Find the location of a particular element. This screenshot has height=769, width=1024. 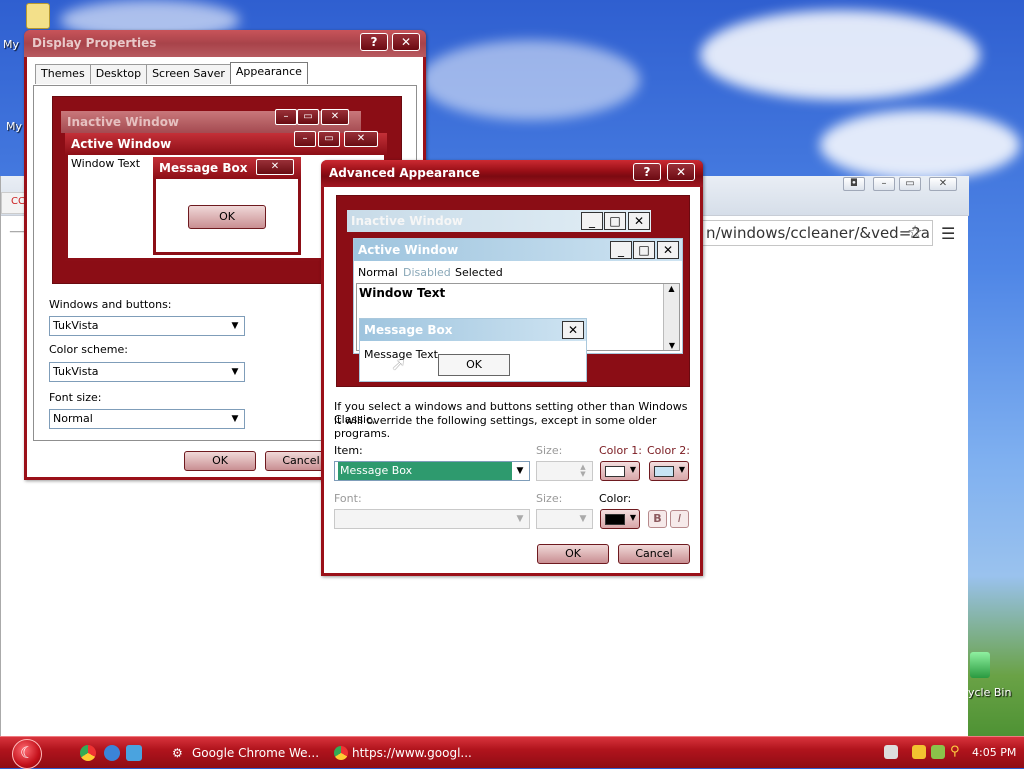

cancel-button: Cancel is located at coordinates (654, 554).